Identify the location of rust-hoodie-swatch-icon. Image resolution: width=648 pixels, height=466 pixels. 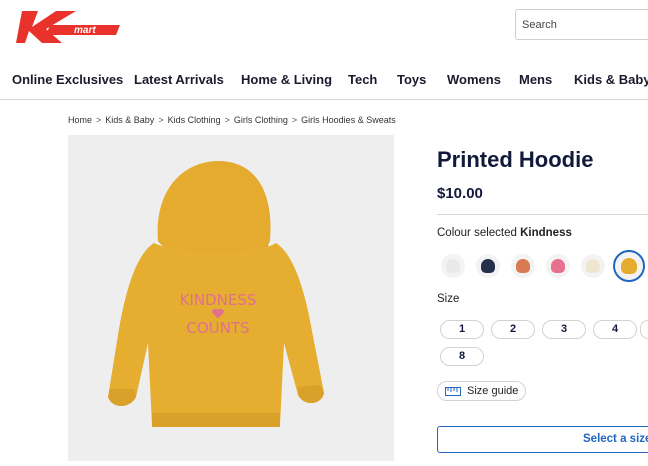
(523, 266).